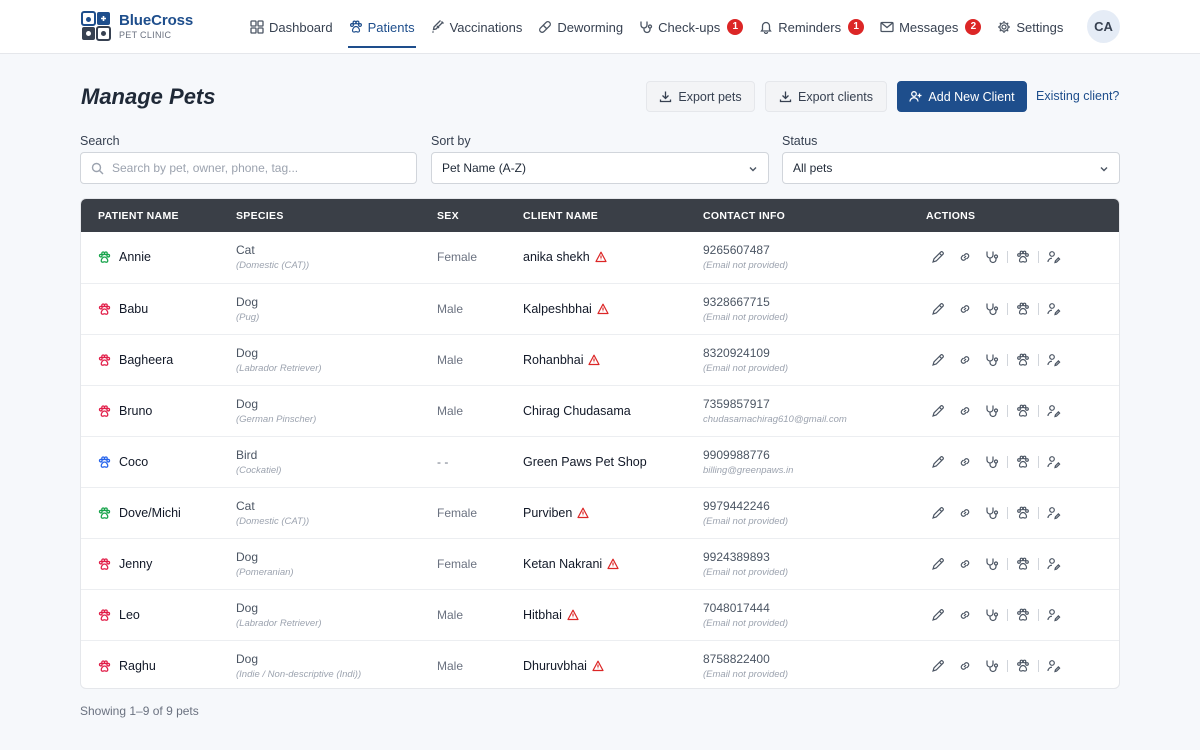 The image size is (1200, 750). I want to click on patient-name: Bagheera, so click(146, 360).